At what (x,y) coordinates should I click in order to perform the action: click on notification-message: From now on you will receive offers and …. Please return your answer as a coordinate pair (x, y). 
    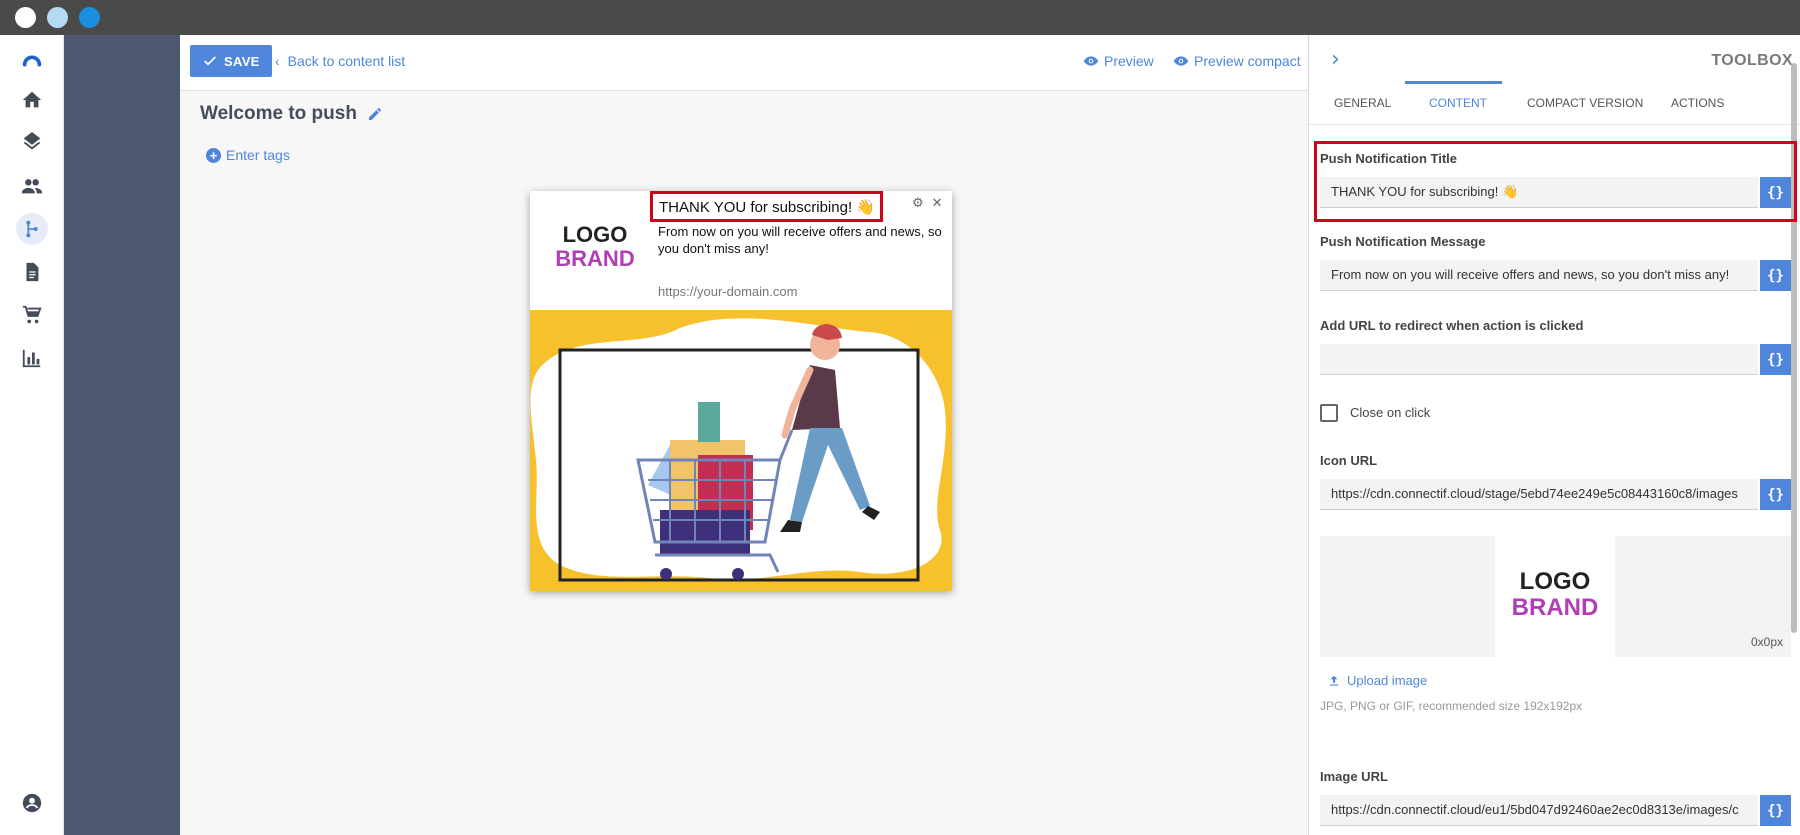
    Looking at the image, I should click on (800, 240).